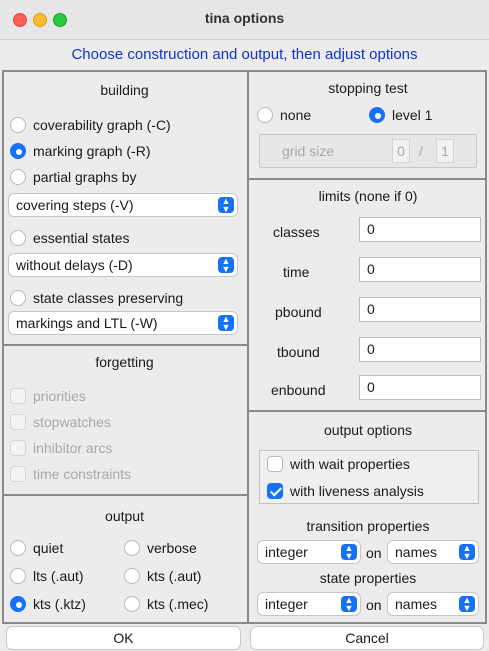 Image resolution: width=489 pixels, height=651 pixels. What do you see at coordinates (296, 115) in the screenshot?
I see `stop-none-label: none` at bounding box center [296, 115].